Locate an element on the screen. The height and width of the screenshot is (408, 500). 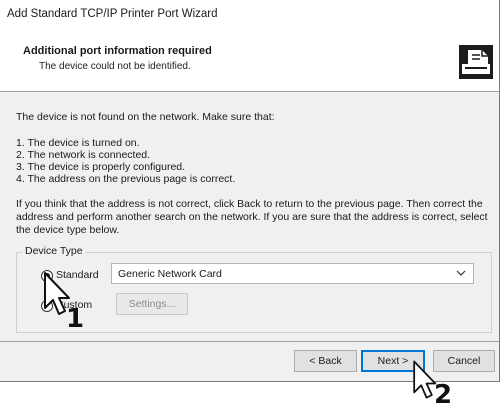
window-title: Add Standard TCP/IP Printer Port Wizard is located at coordinates (112, 14).